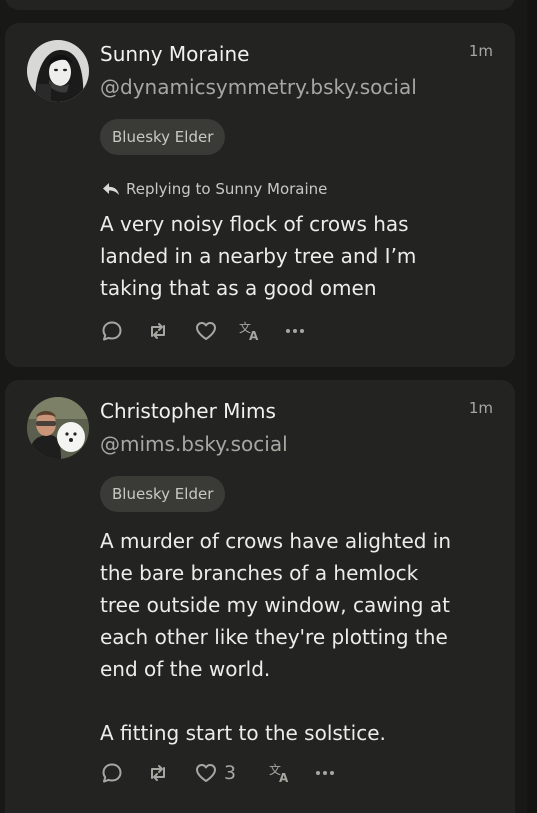  I want to click on author-name: Sunny Moraine, so click(174, 54).